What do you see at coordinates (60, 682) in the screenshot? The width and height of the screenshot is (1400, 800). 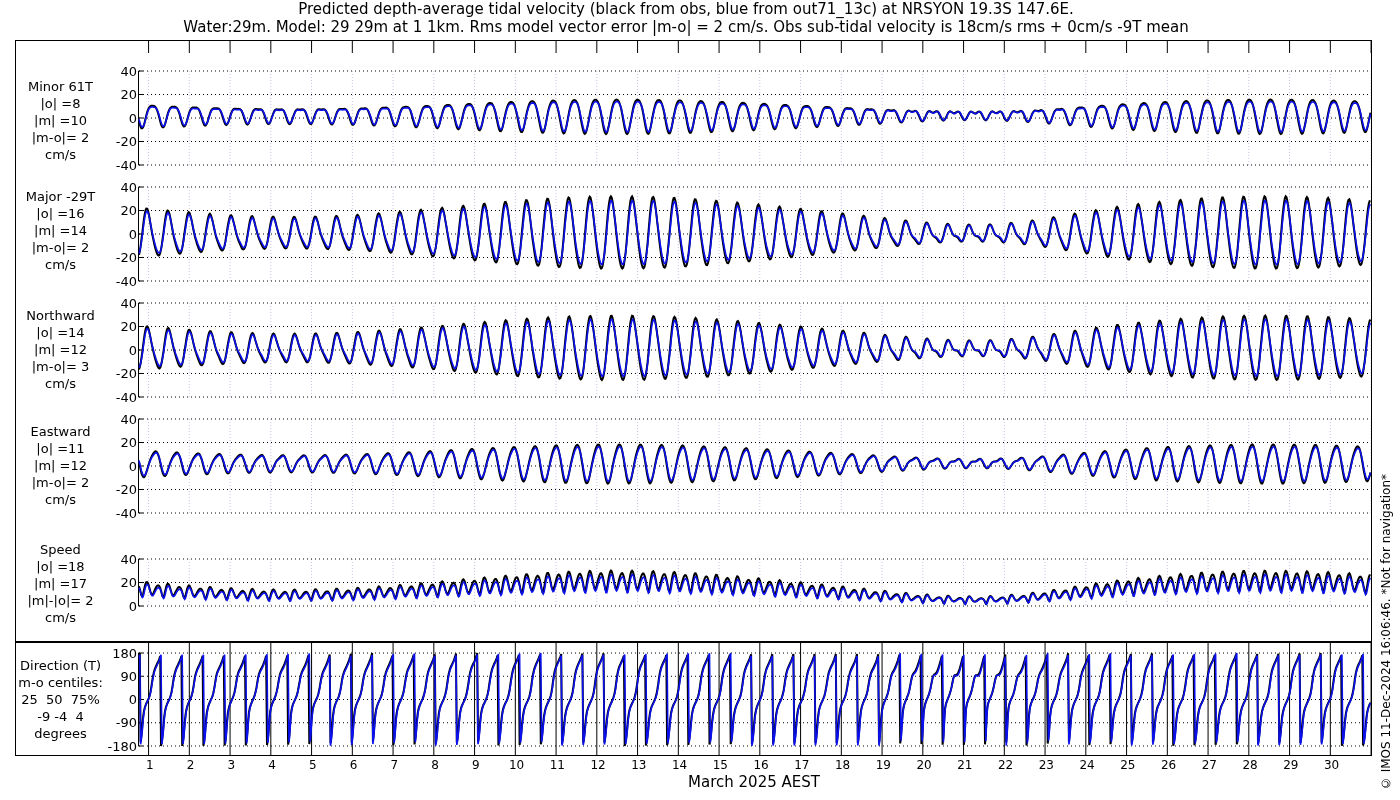 I see `panel-label: m-o centiles:` at bounding box center [60, 682].